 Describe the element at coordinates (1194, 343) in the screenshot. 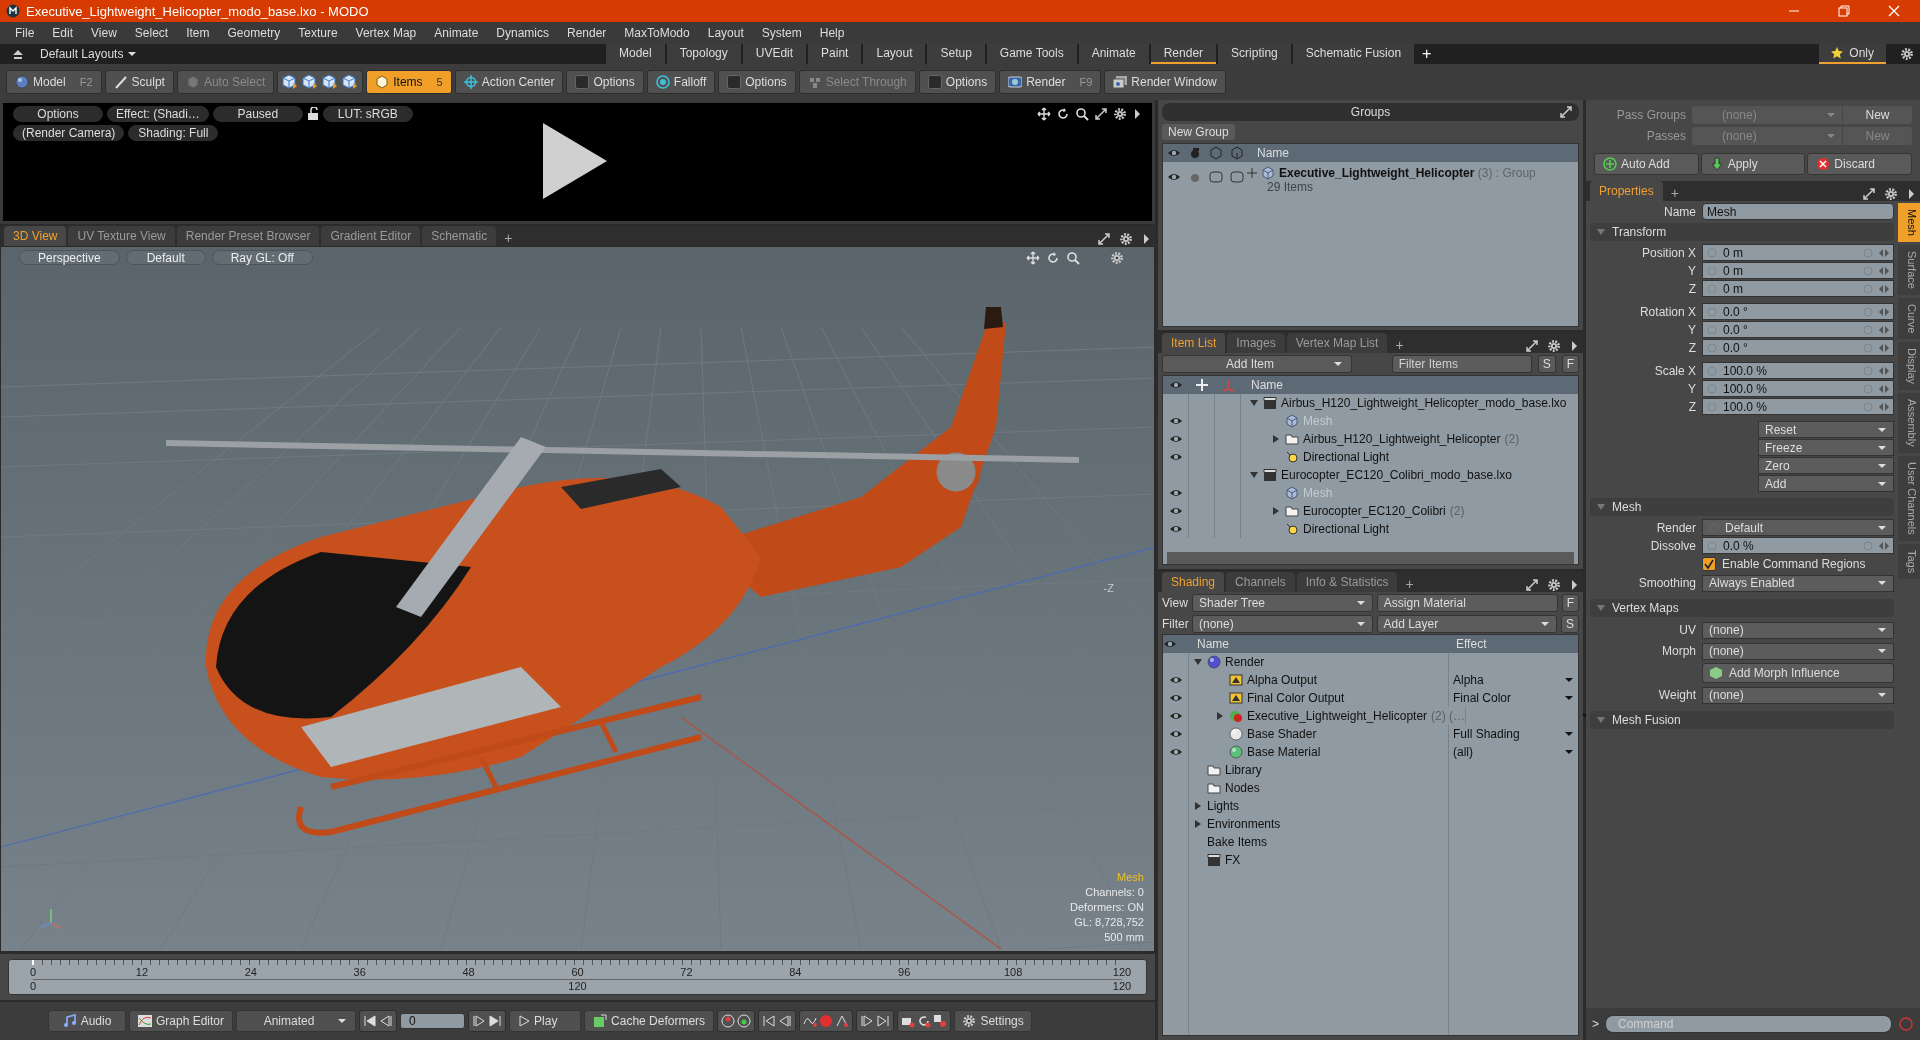

I see `panel-tab: Item List` at that location.